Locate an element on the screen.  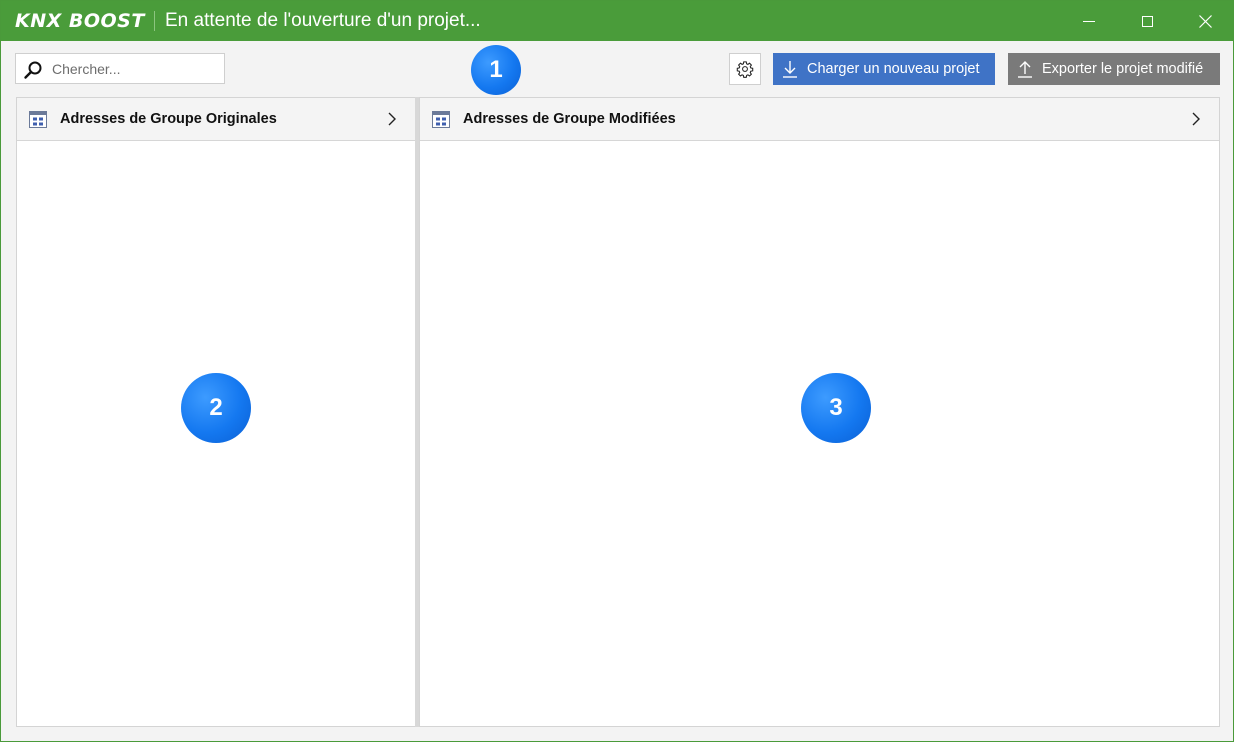
logo-text: KNX BOOST is located at coordinates (80, 21).